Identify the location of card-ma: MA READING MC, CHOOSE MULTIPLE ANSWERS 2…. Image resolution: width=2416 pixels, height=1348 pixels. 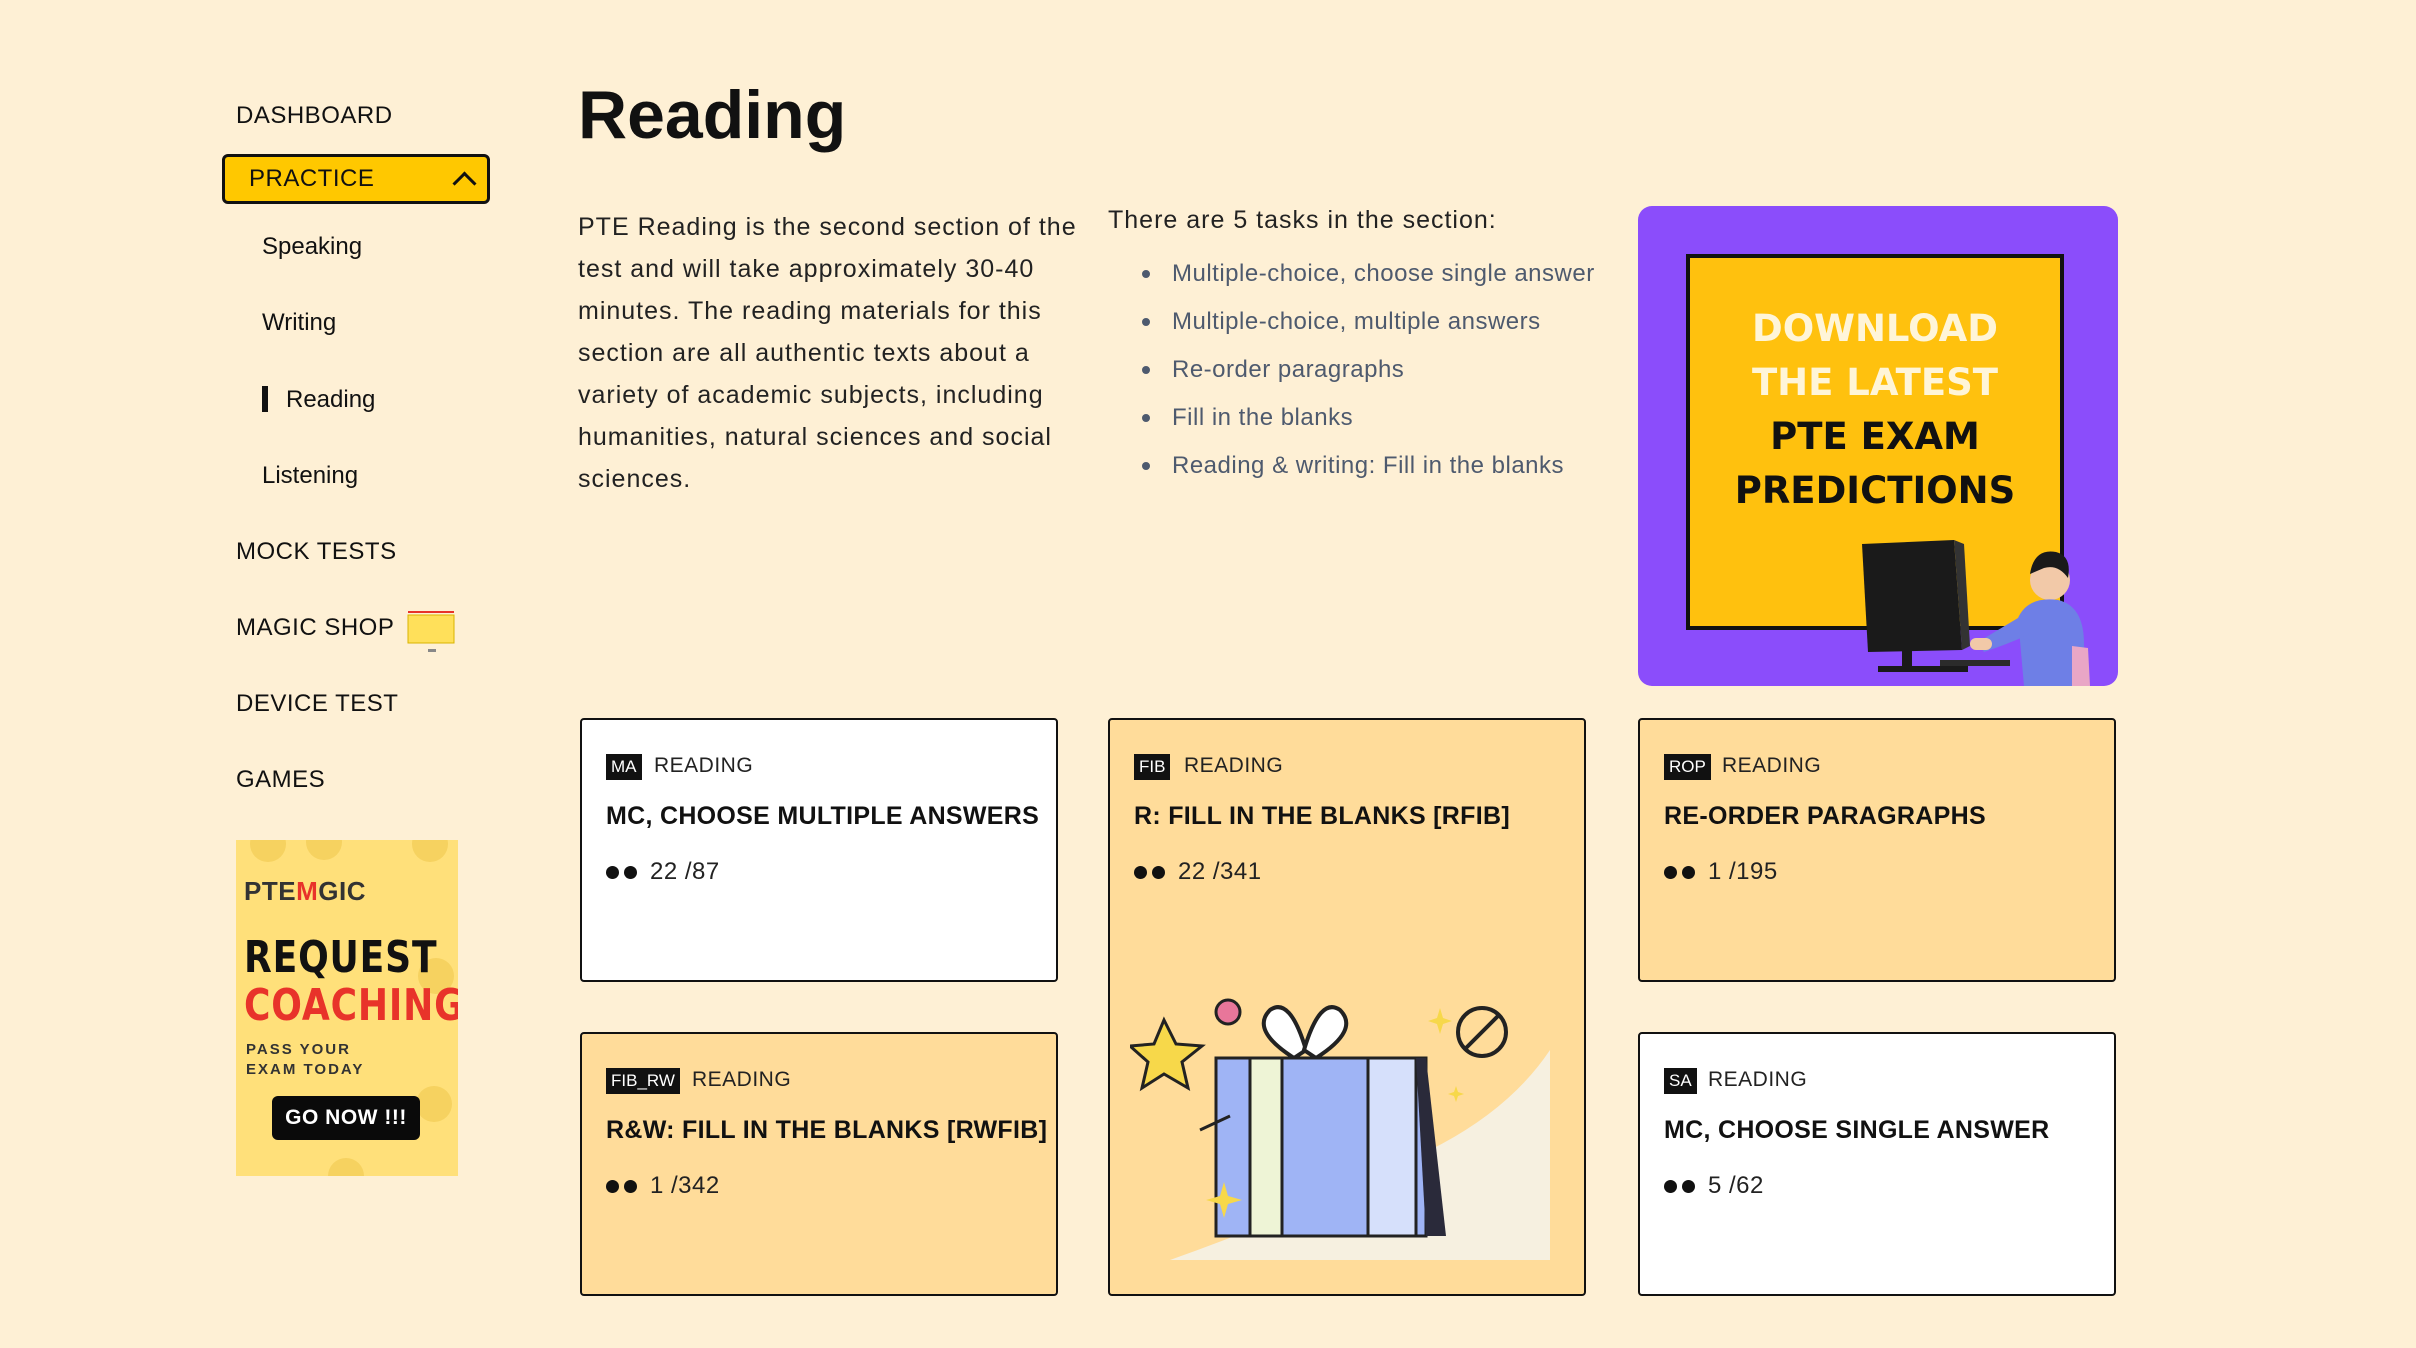
(819, 850).